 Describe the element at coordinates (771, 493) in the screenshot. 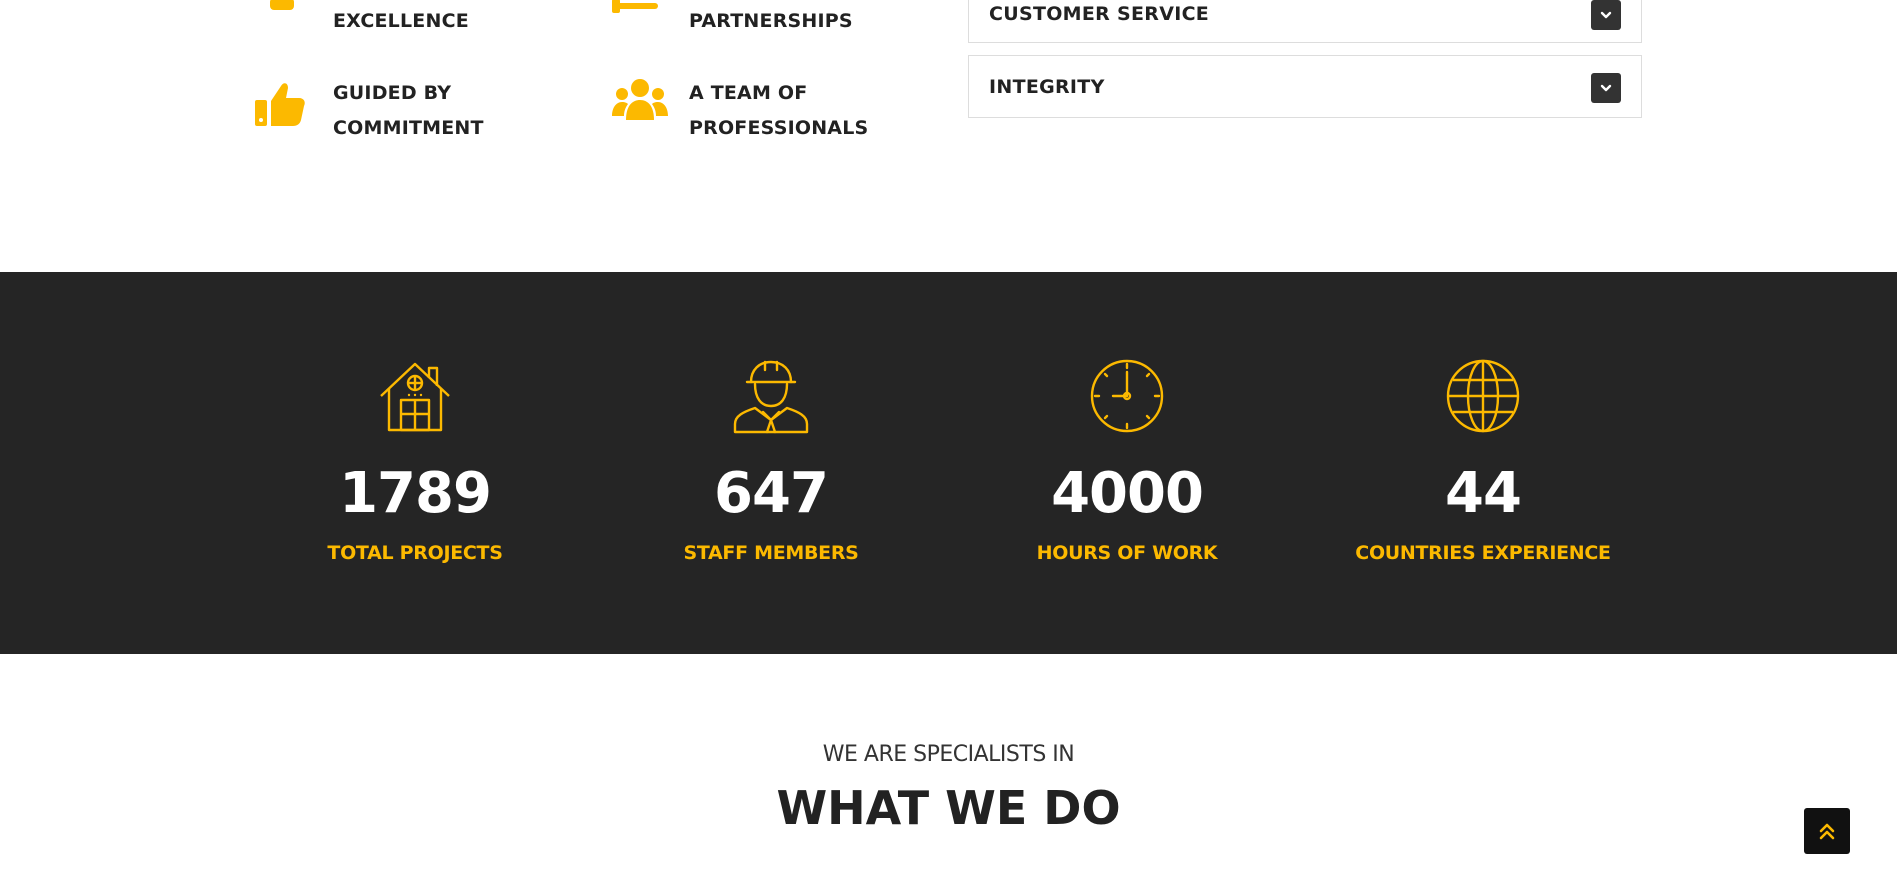

I see `counter-value: 647` at that location.